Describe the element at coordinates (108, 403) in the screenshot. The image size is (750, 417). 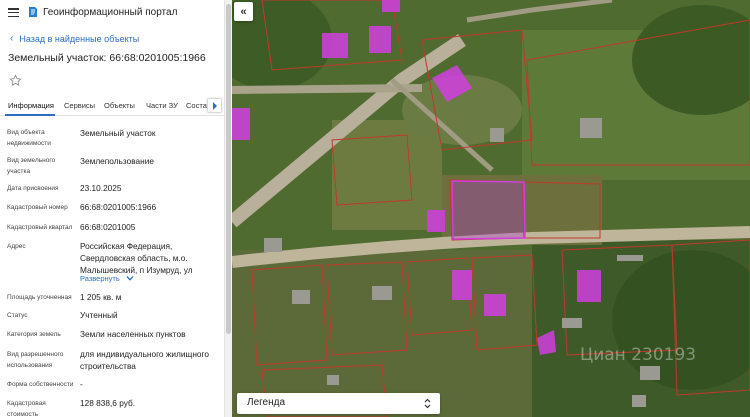
I see `field-value-cadastral-value: 128 838,6 руб.` at that location.